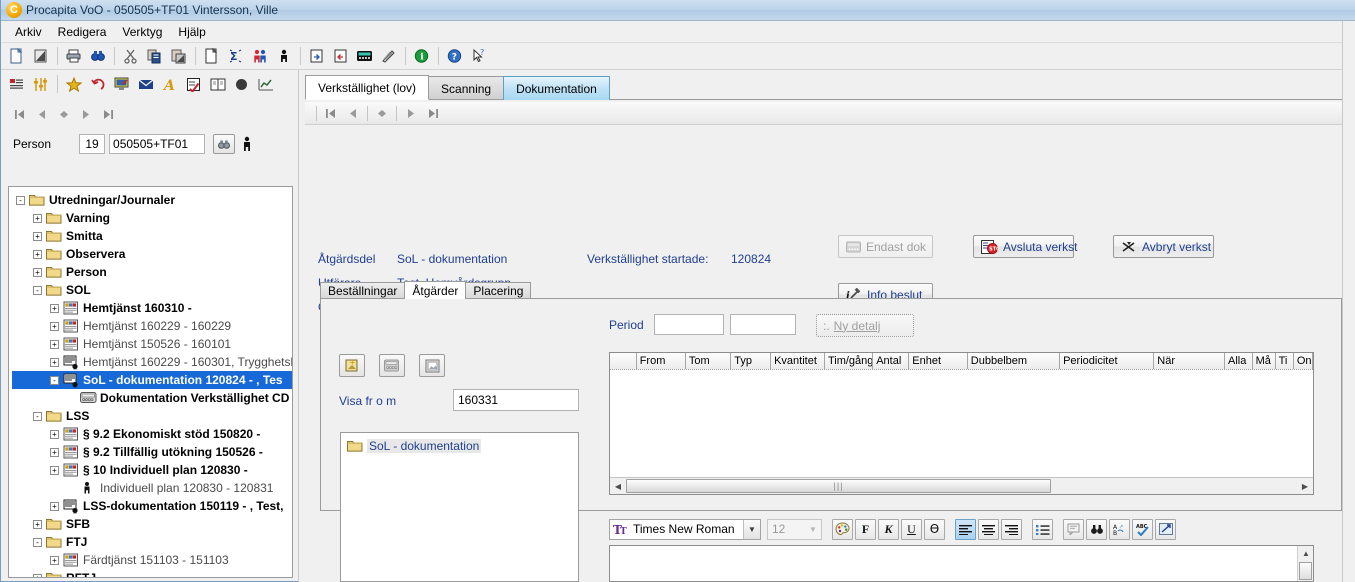 This screenshot has height=582, width=1355. I want to click on tree-node: + § 9.2 Ekonomiskt stöd 150820 -, so click(152, 434).